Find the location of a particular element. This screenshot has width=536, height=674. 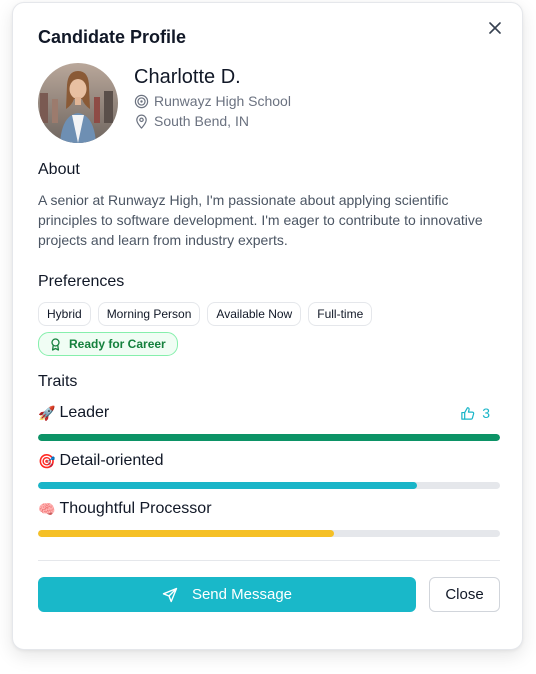

candidate-name: Charlotte D. is located at coordinates (187, 77).